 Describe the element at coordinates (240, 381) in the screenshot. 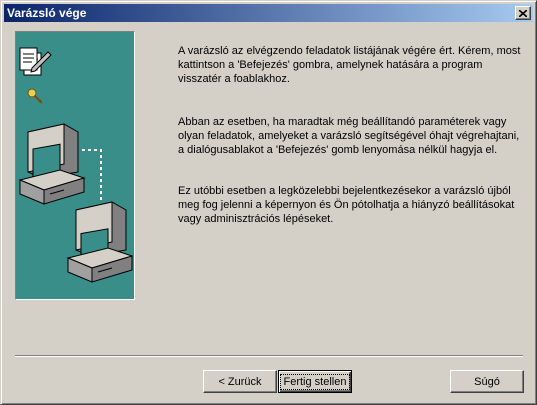

I see `back-button: < Zurück` at that location.